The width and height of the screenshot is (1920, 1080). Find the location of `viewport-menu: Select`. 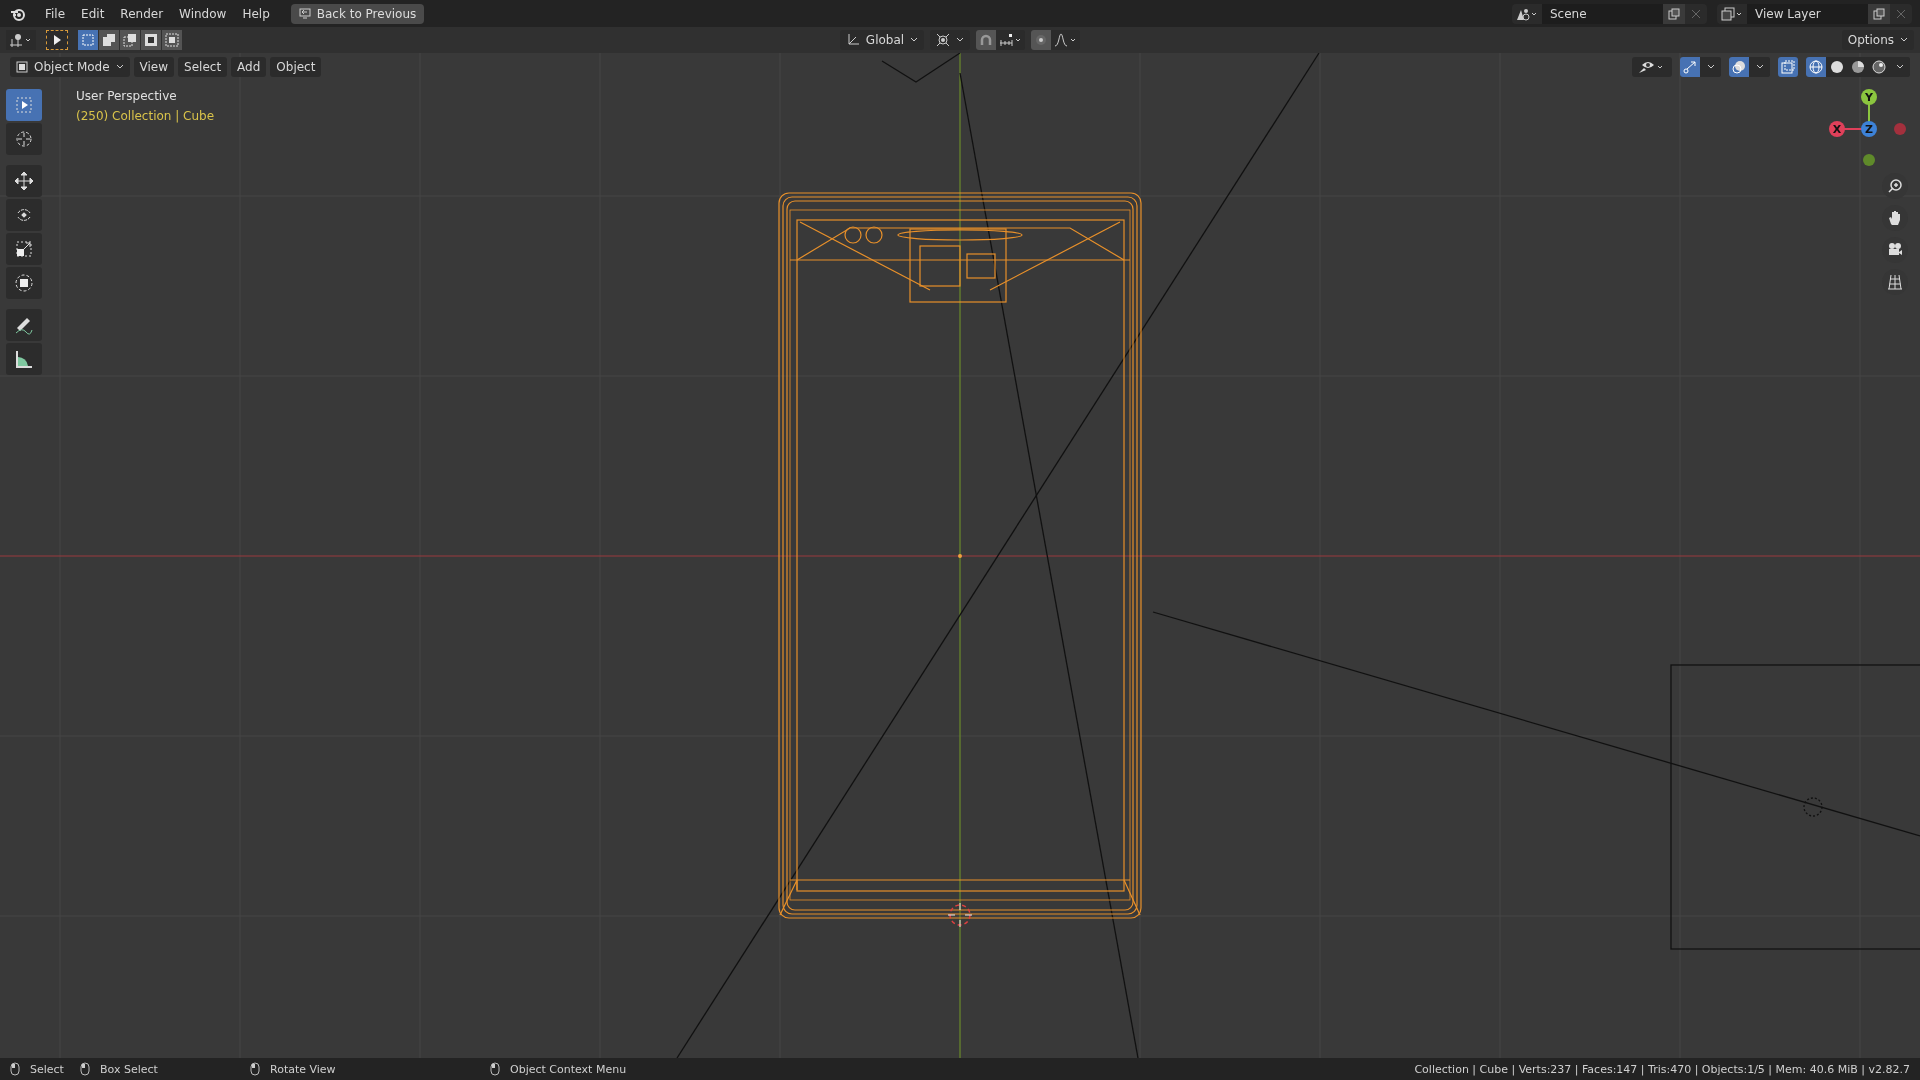

viewport-menu: Select is located at coordinates (203, 67).